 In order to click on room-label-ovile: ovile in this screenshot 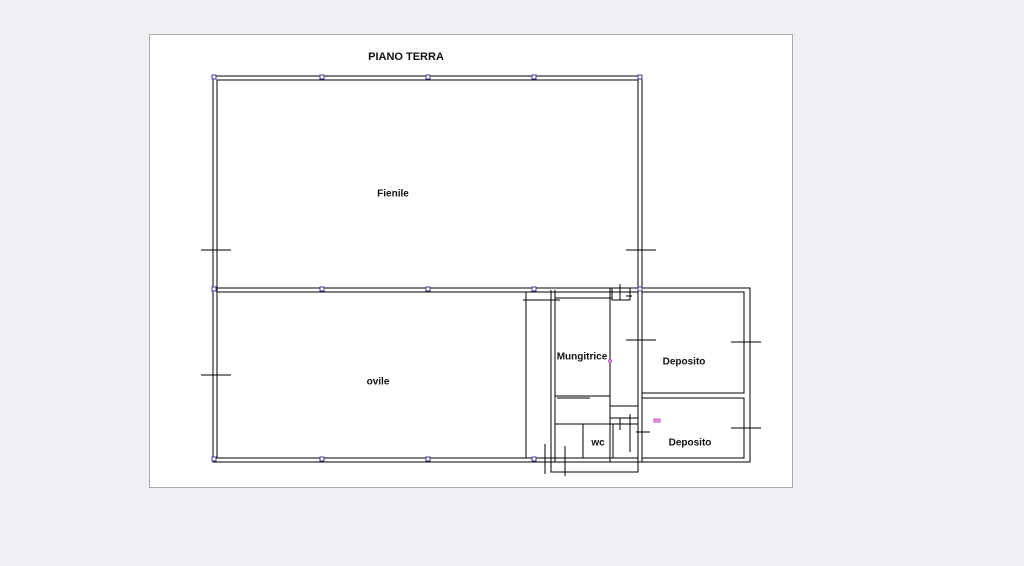, I will do `click(378, 382)`.